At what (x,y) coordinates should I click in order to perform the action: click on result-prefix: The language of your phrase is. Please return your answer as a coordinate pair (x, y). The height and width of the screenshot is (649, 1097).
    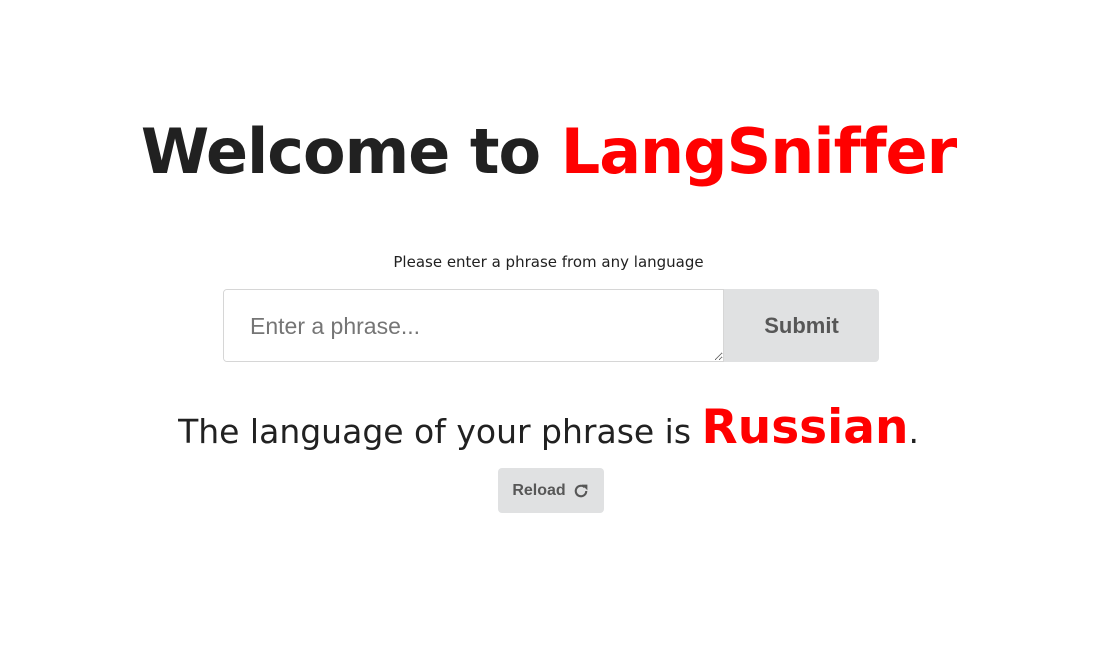
    Looking at the image, I should click on (440, 431).